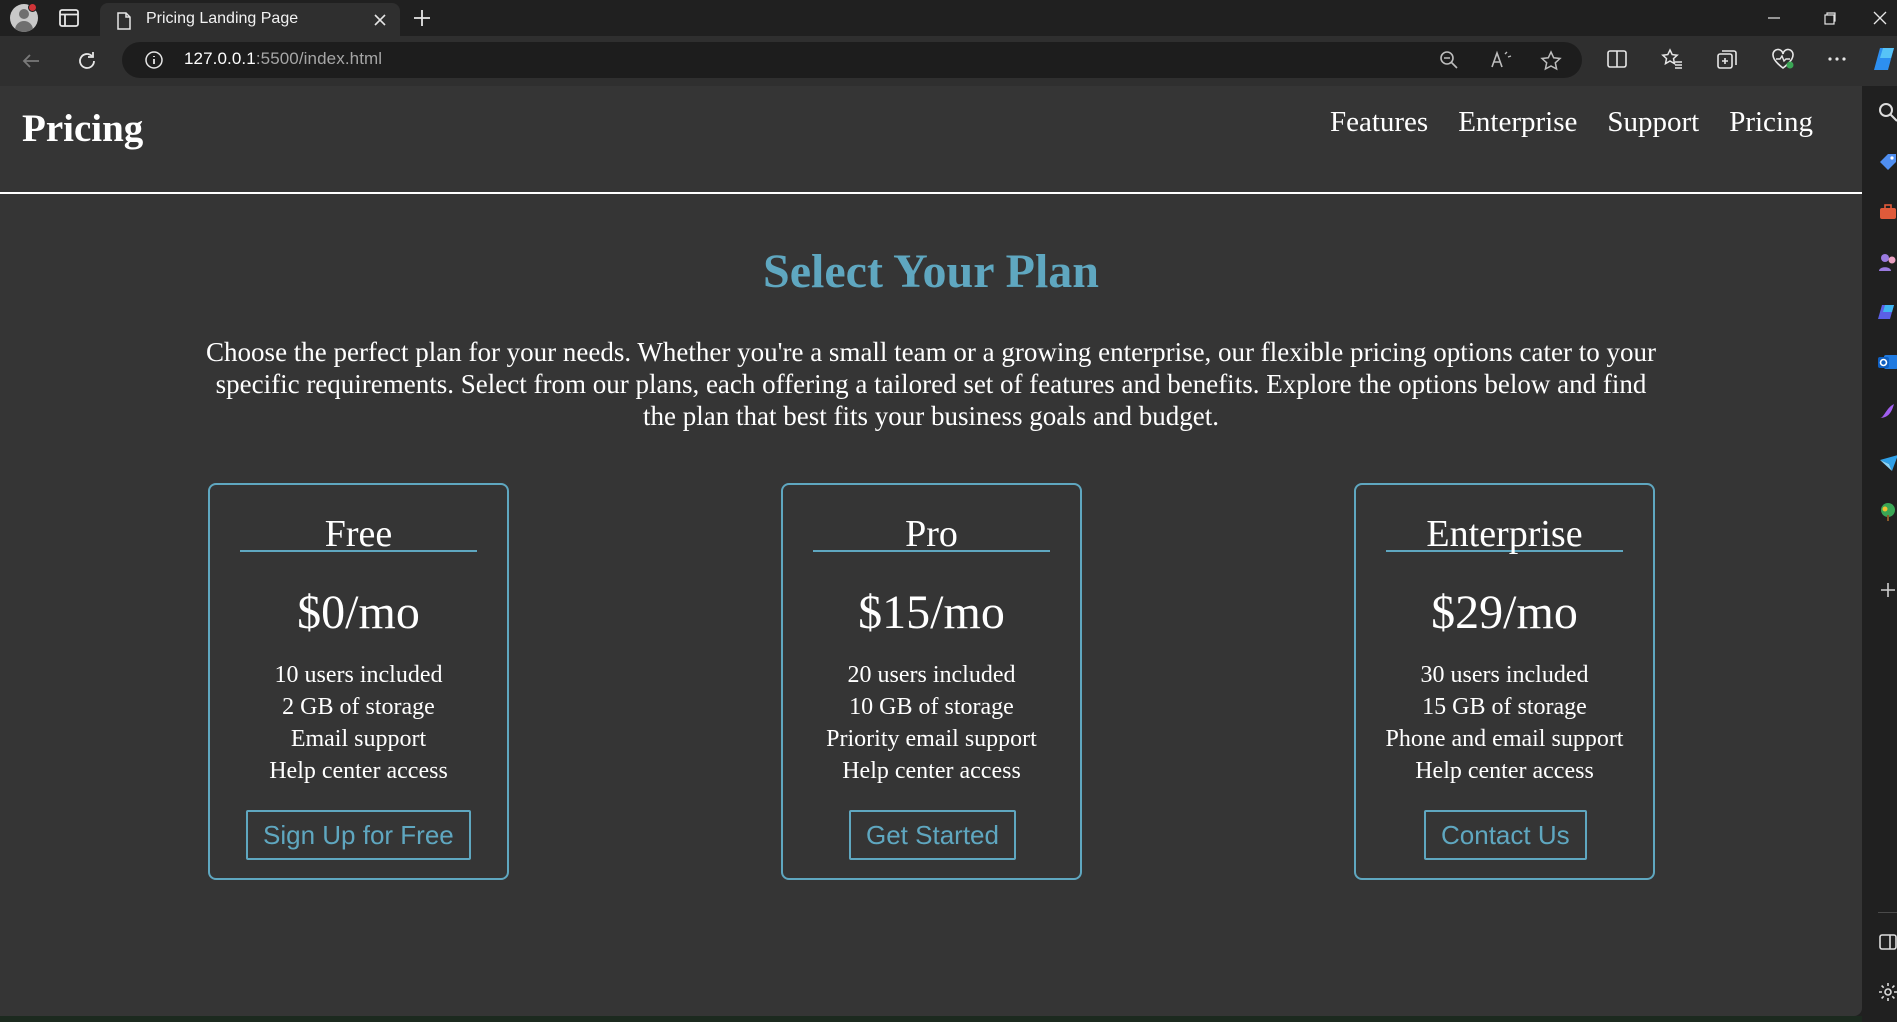  What do you see at coordinates (1887, 992) in the screenshot?
I see `settings-gear-icon` at bounding box center [1887, 992].